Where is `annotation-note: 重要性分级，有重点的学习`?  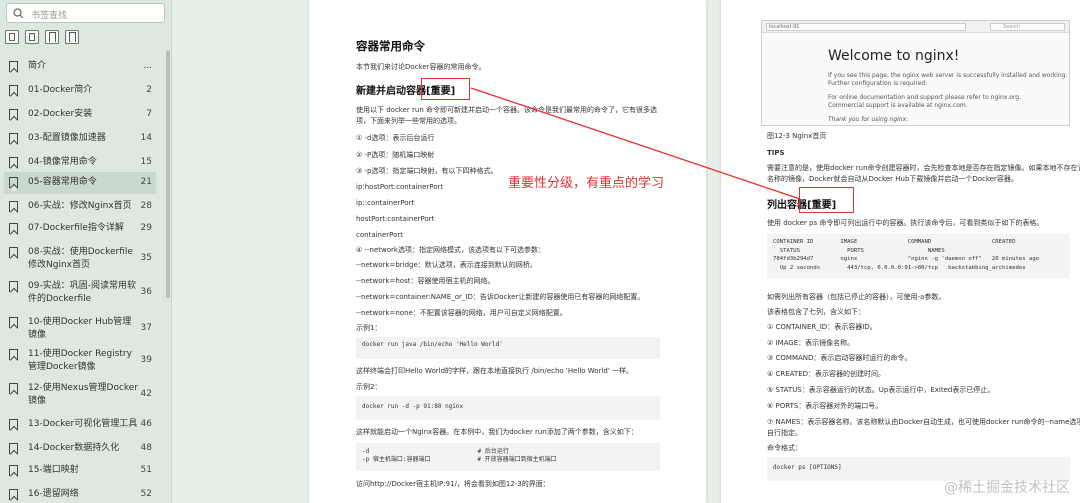 annotation-note: 重要性分级，有重点的学习 is located at coordinates (586, 183).